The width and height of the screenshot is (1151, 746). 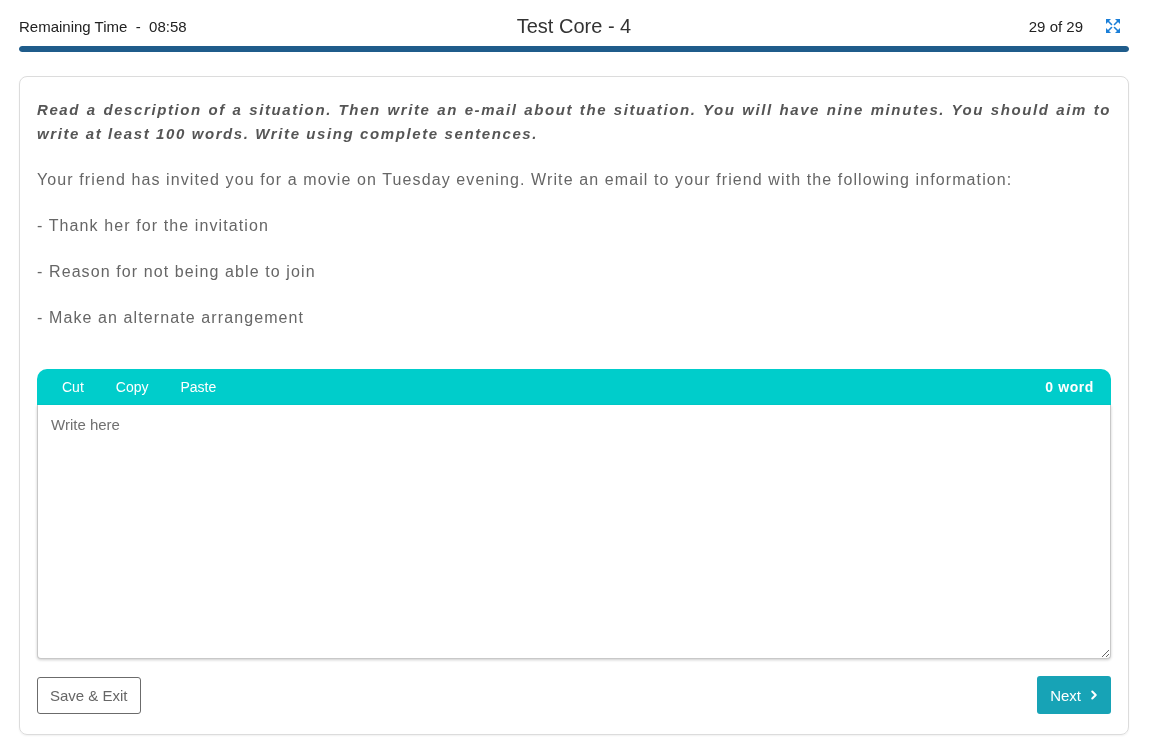 What do you see at coordinates (1113, 26) in the screenshot?
I see `fullscreen-icon` at bounding box center [1113, 26].